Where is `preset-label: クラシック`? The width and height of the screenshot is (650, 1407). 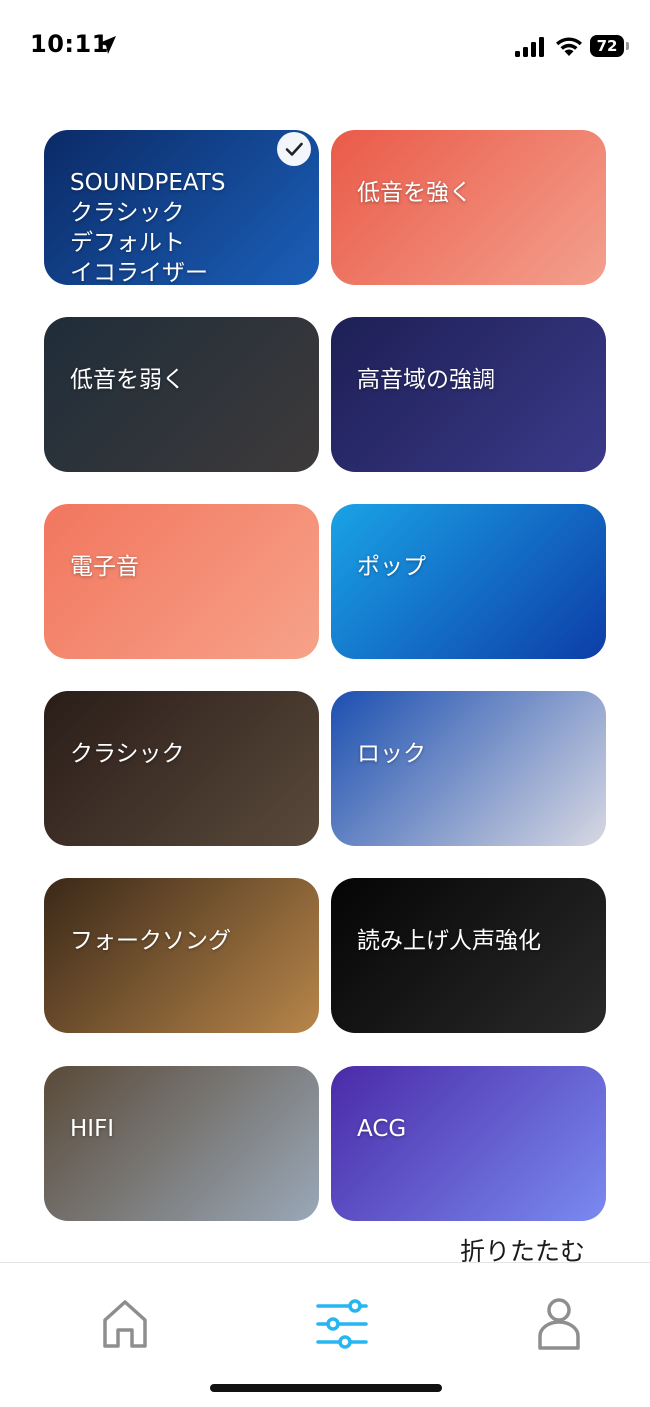 preset-label: クラシック is located at coordinates (127, 754).